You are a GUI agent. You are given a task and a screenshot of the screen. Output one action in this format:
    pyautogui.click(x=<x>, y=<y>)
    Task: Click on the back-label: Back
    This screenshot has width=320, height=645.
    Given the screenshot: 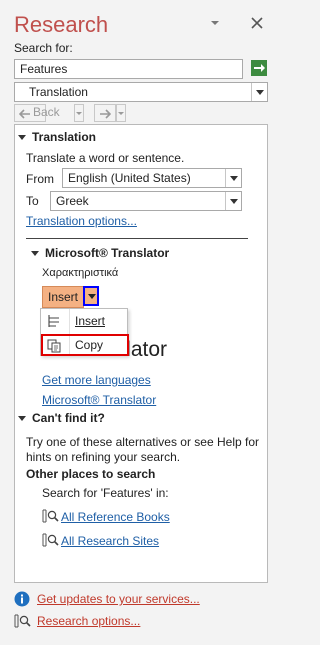 What is the action you would take?
    pyautogui.click(x=46, y=112)
    